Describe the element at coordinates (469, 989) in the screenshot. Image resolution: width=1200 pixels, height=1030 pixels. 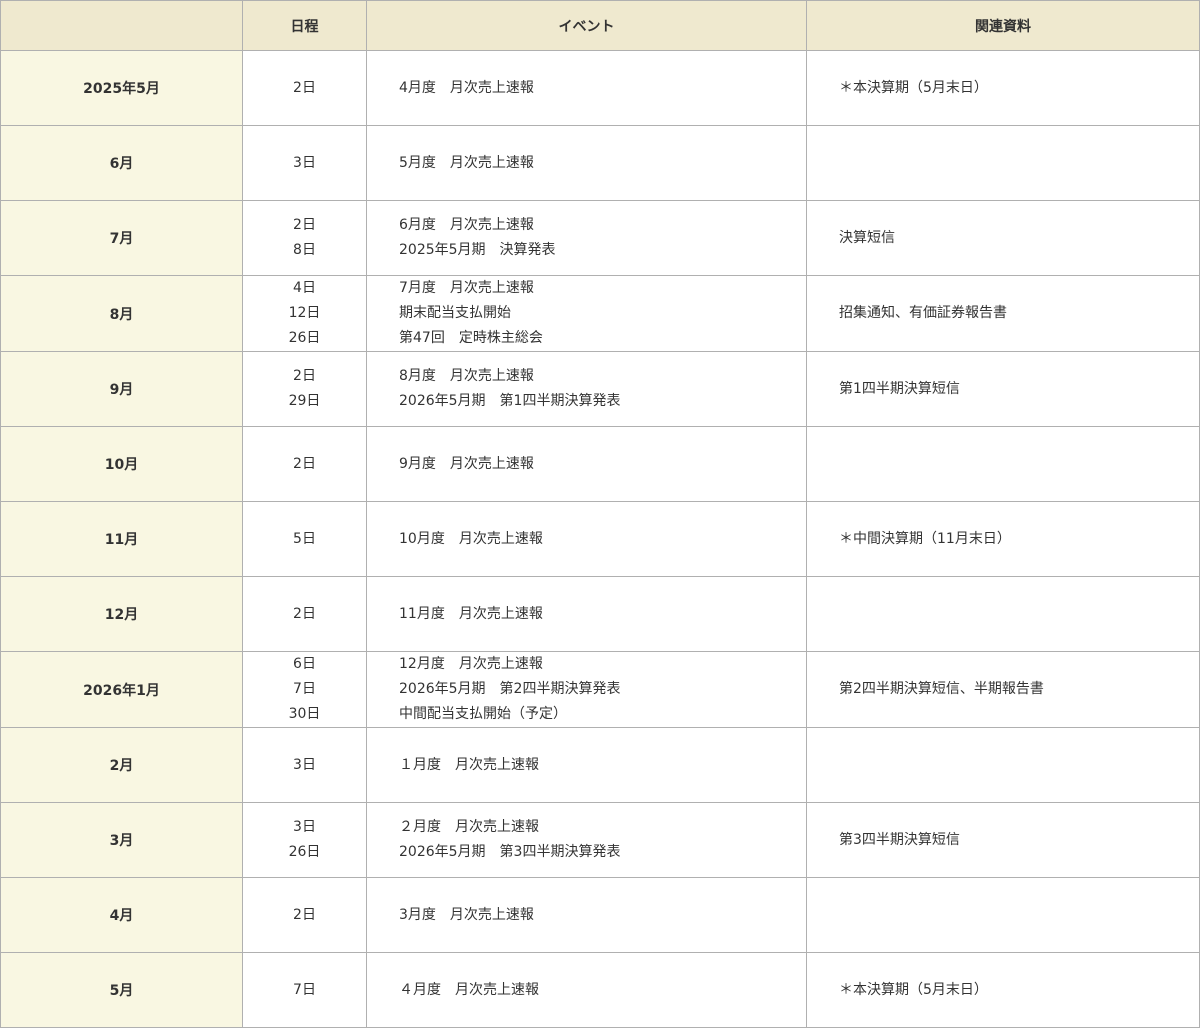
I see `event-text: ４月度 月次売上速報` at that location.